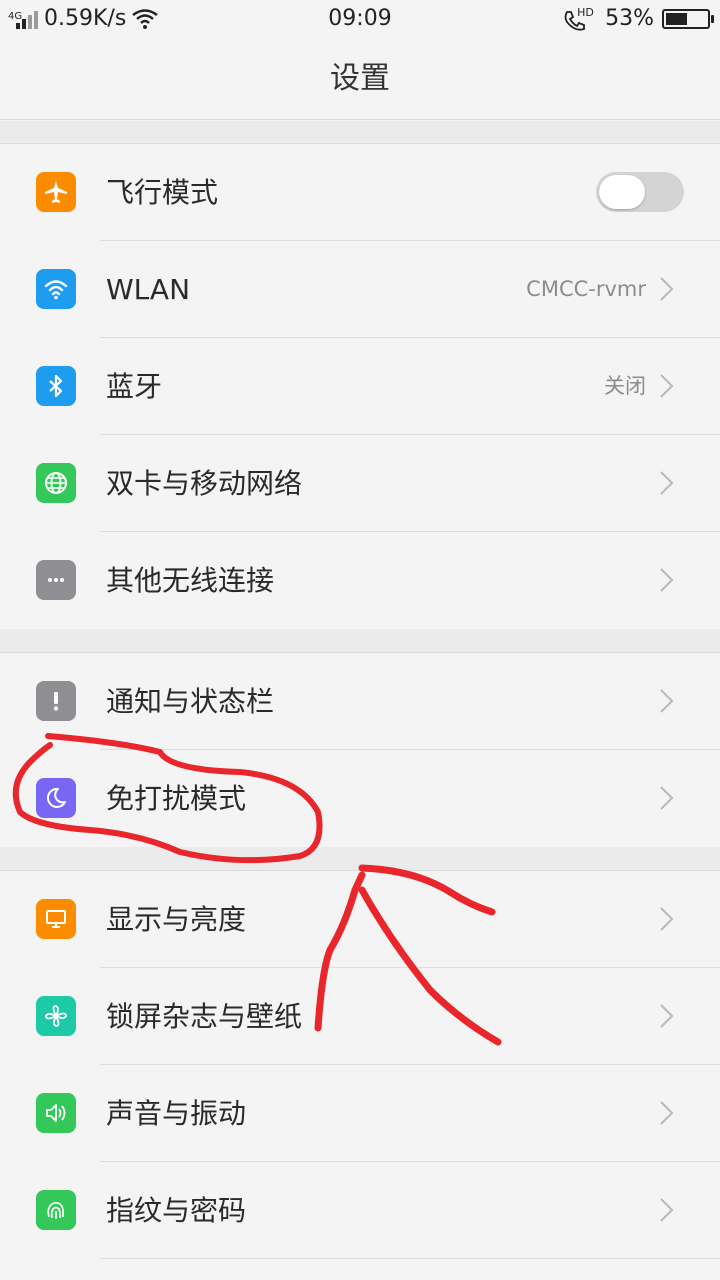 The height and width of the screenshot is (1280, 720). Describe the element at coordinates (56, 483) in the screenshot. I see `globe-icon` at that location.